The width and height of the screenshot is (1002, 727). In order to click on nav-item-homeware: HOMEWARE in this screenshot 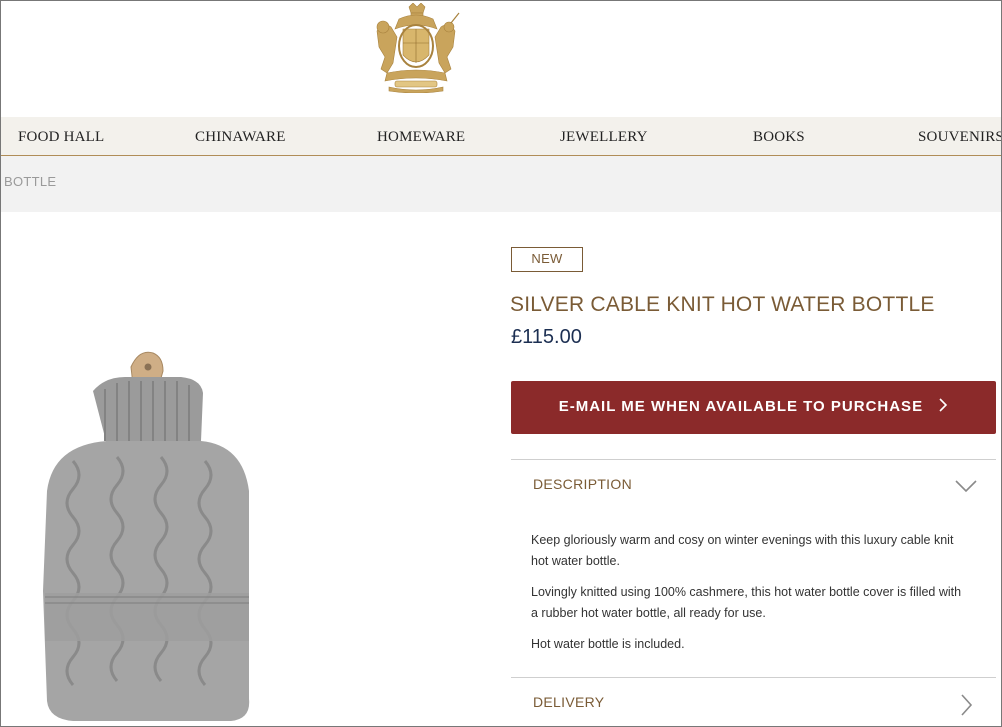, I will do `click(421, 137)`.